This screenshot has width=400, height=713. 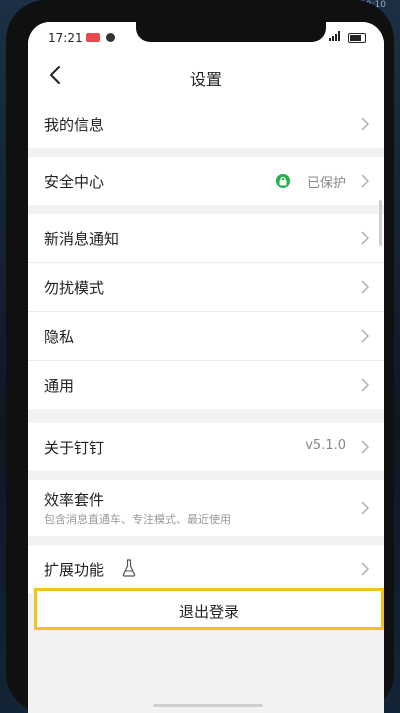 I want to click on settings-group: 扩展功能, so click(x=206, y=569).